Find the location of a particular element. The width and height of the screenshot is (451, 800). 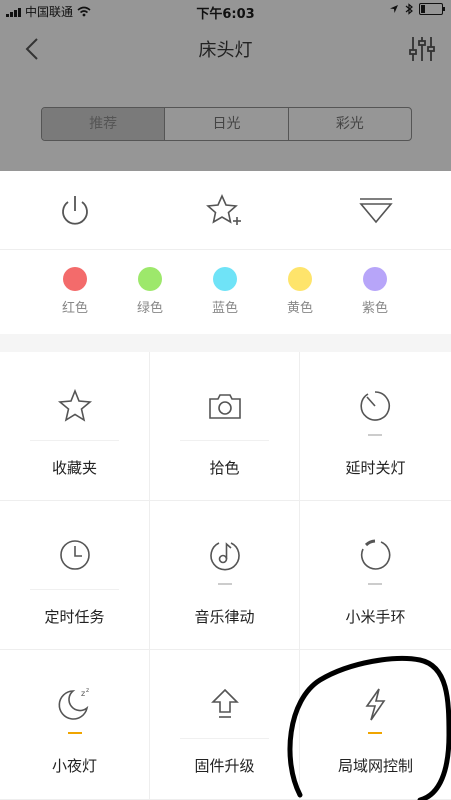

triangle-down-icon is located at coordinates (376, 211).